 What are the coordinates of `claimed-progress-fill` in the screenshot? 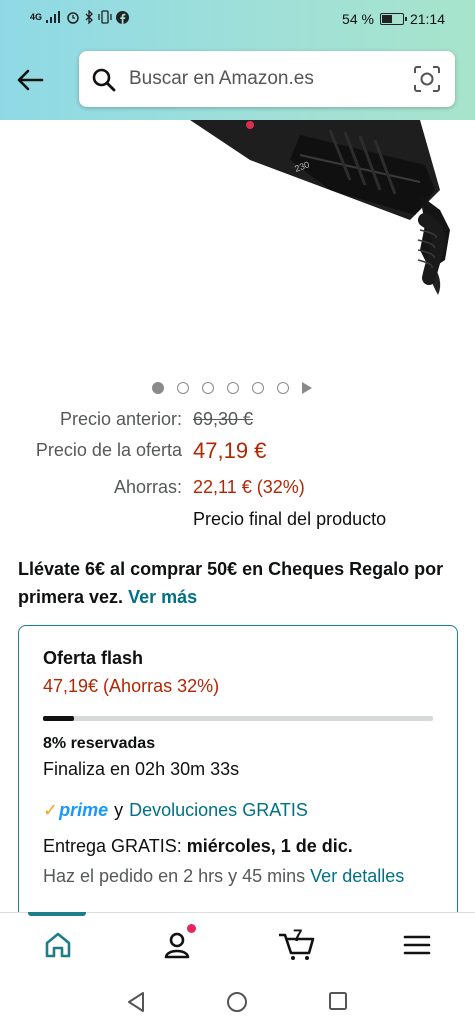 It's located at (59, 718).